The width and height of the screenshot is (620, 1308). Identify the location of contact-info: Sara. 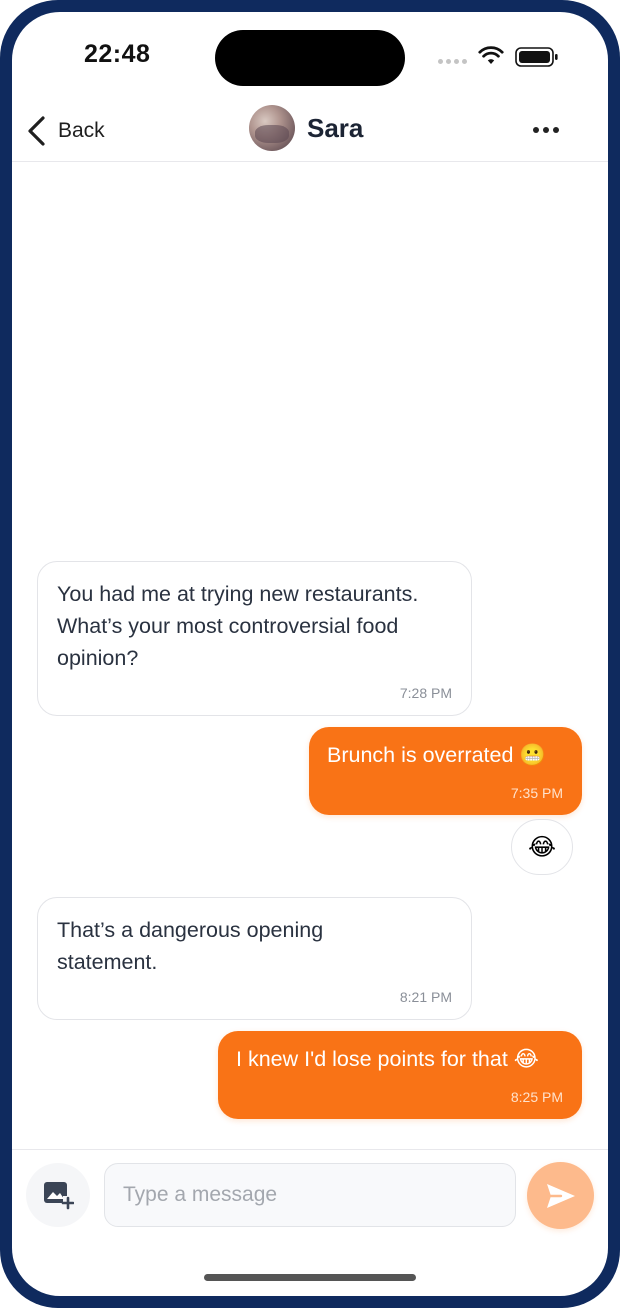
(306, 128).